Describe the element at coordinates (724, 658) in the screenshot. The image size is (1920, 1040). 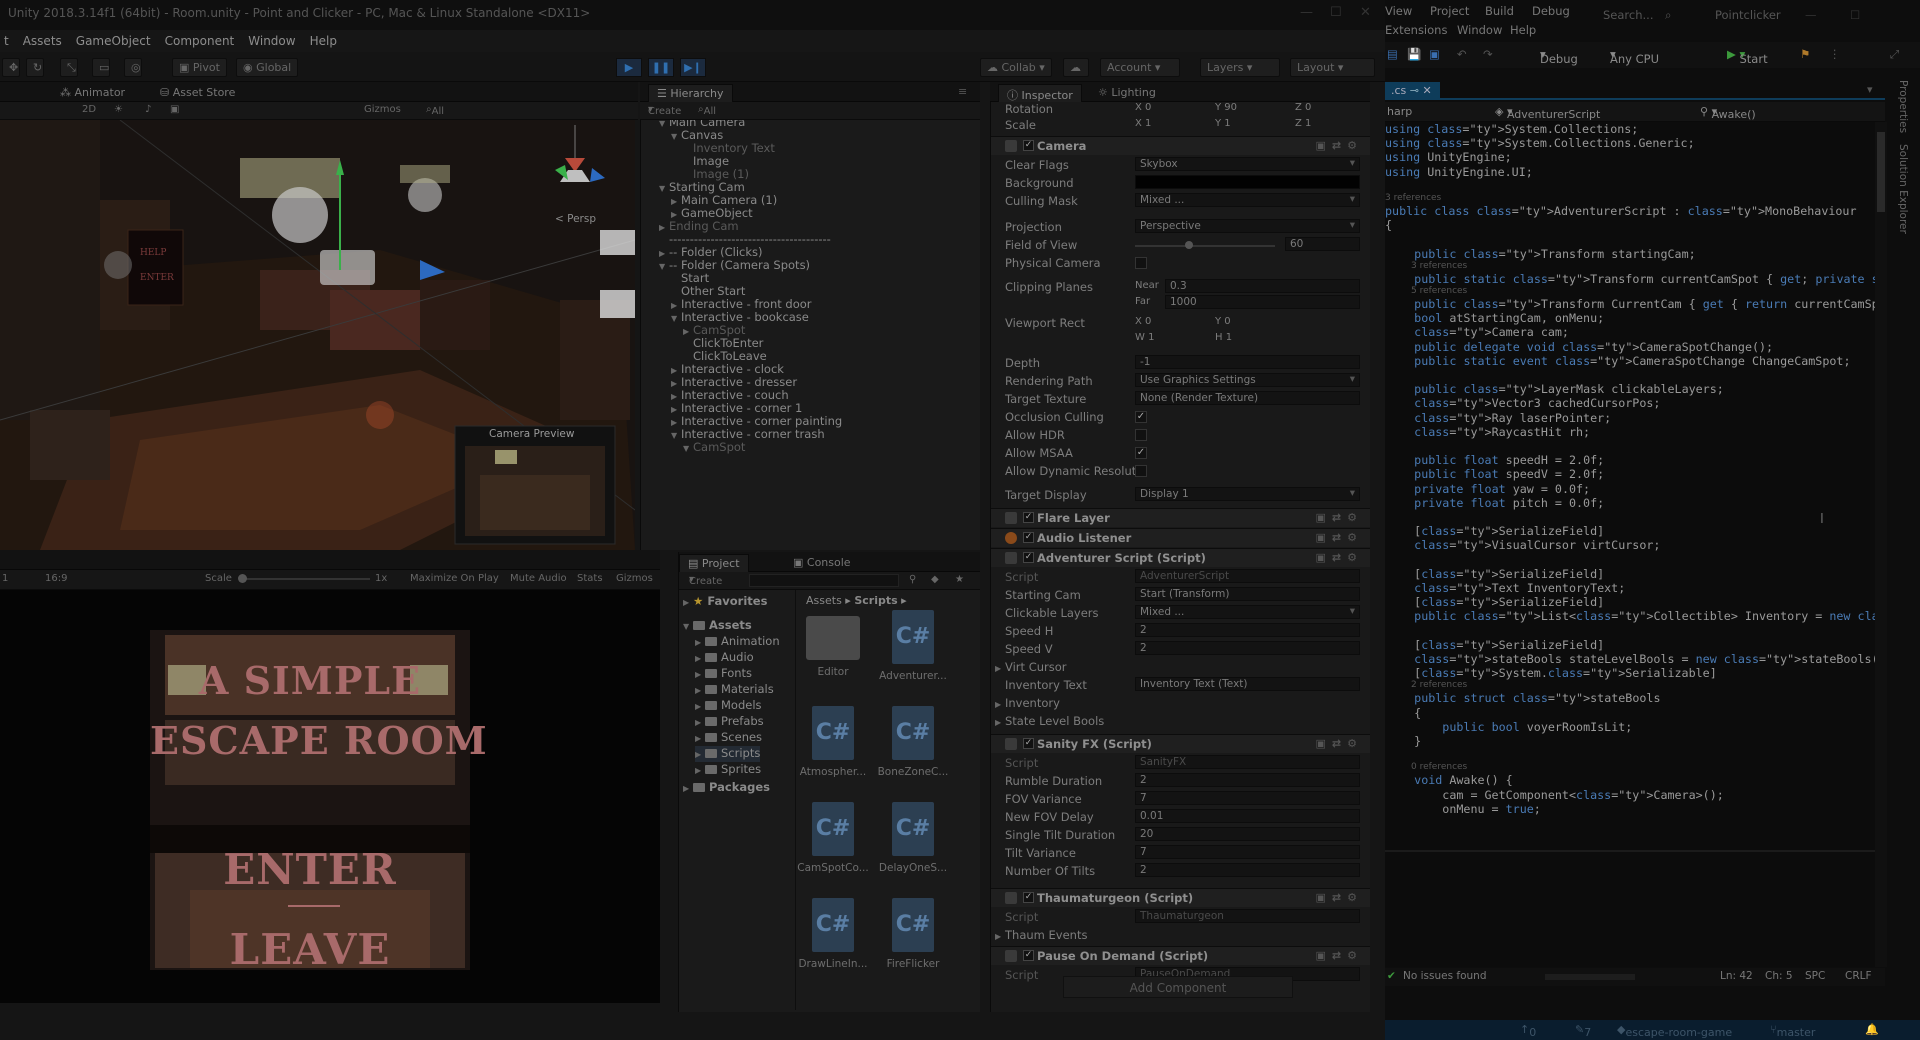
I see `project-folder-item: ▶ Audio` at that location.